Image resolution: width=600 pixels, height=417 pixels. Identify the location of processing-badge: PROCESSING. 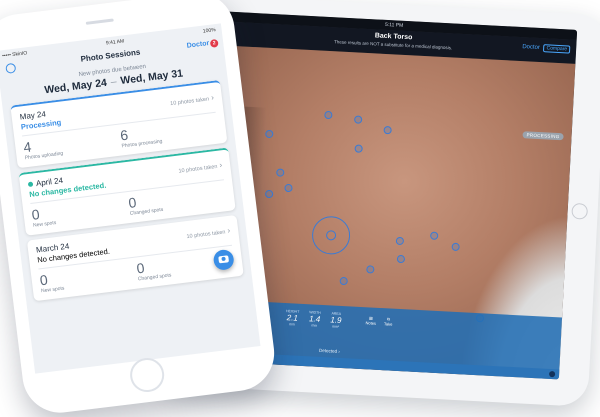
(543, 136).